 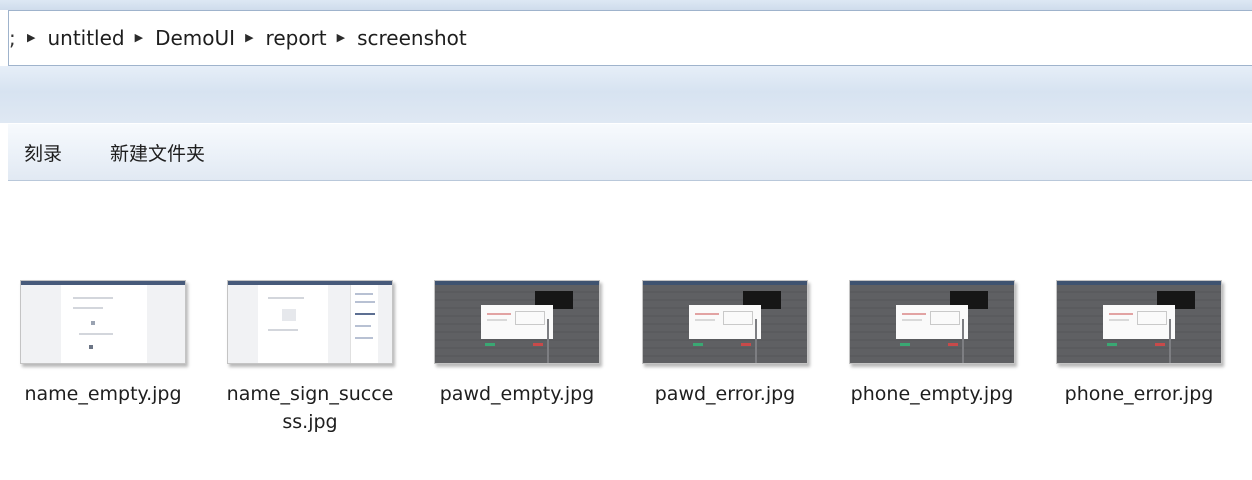 I want to click on file-item: phone_error.jpg, so click(x=1139, y=344).